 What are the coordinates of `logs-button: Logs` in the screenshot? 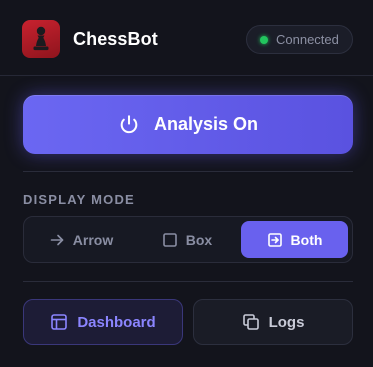 It's located at (273, 322).